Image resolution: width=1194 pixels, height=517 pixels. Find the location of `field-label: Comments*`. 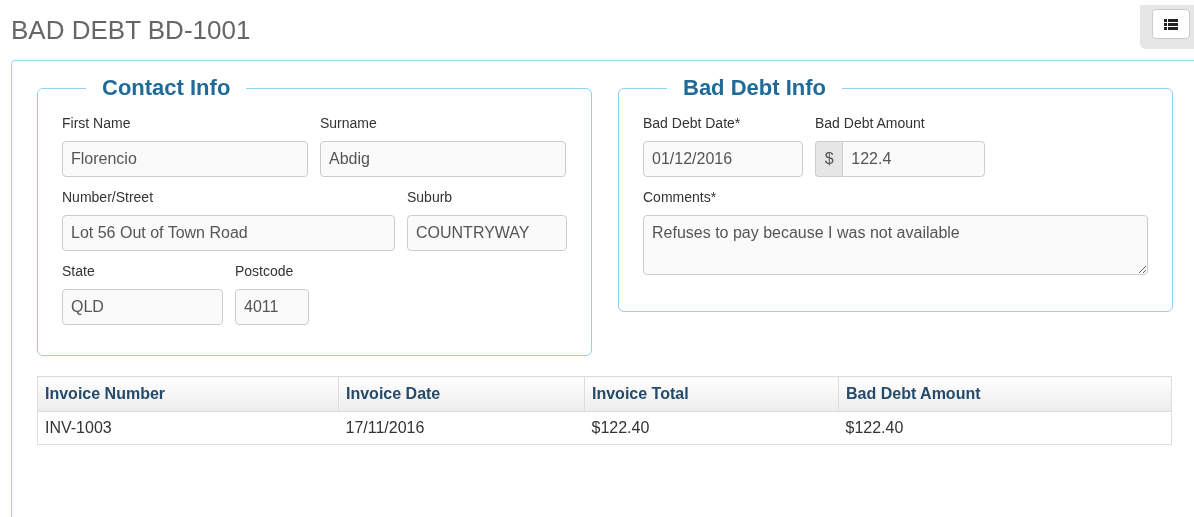

field-label: Comments* is located at coordinates (680, 197).